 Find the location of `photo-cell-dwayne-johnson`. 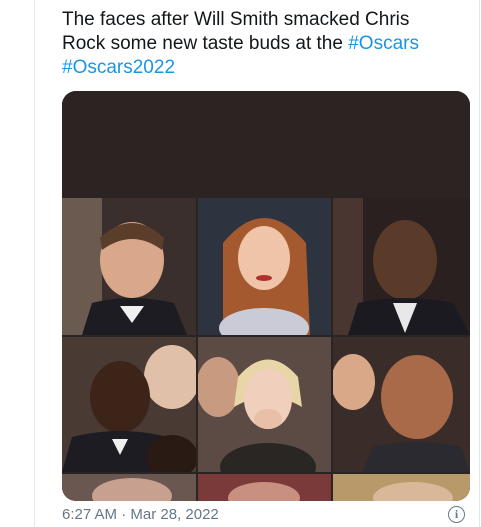

photo-cell-dwayne-johnson is located at coordinates (401, 404).